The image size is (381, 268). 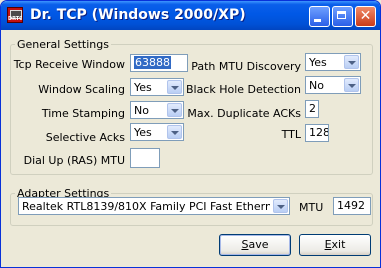 What do you see at coordinates (352, 206) in the screenshot?
I see `adapter-mtu-input: 1492` at bounding box center [352, 206].